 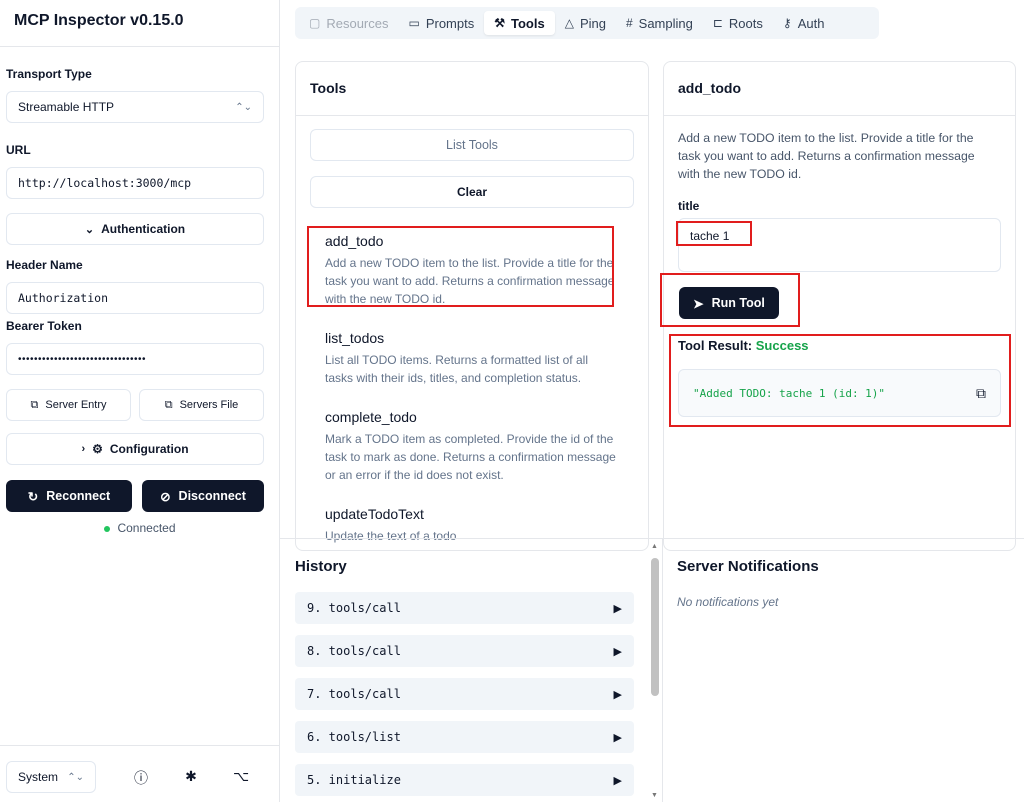 I want to click on scroll-up-icon: ▲, so click(x=654, y=546).